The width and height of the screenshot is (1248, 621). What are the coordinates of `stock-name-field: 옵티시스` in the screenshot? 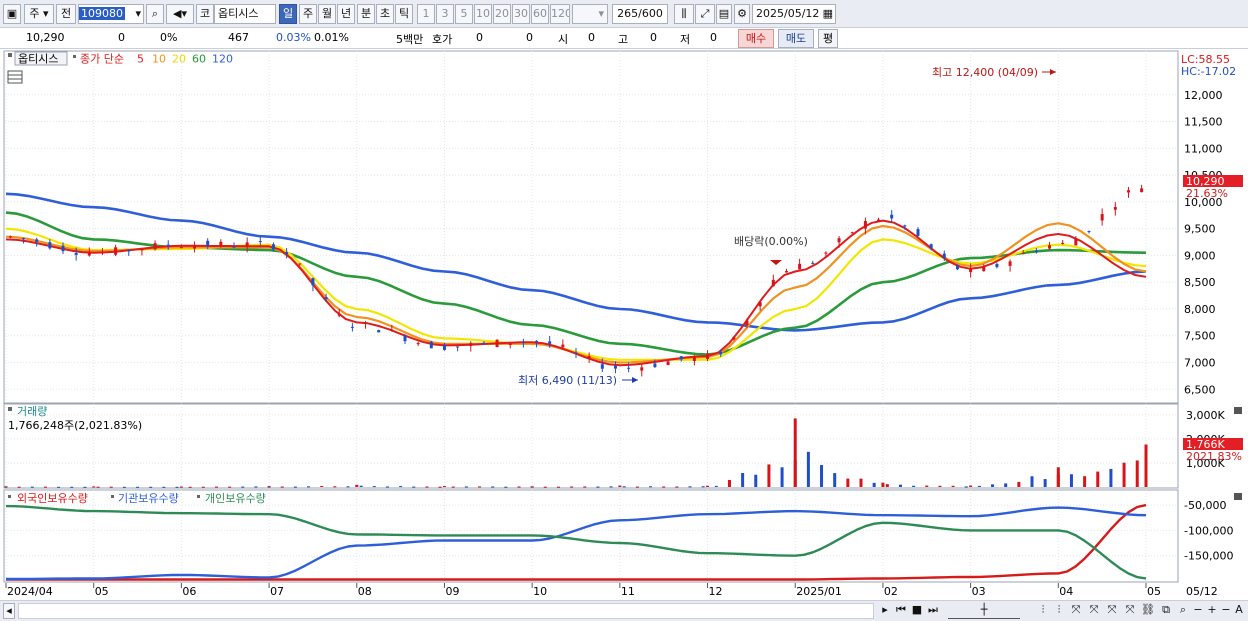 It's located at (245, 14).